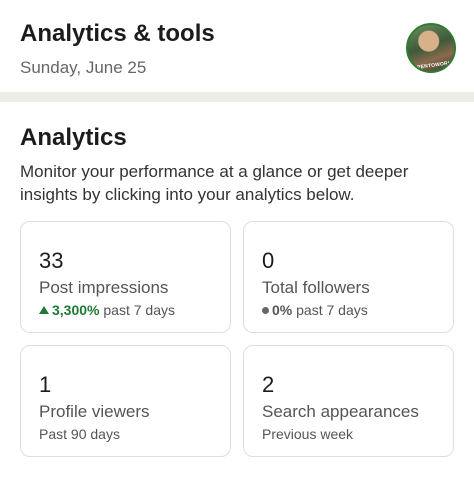 This screenshot has width=474, height=479. I want to click on trend-change: 0%, so click(282, 310).